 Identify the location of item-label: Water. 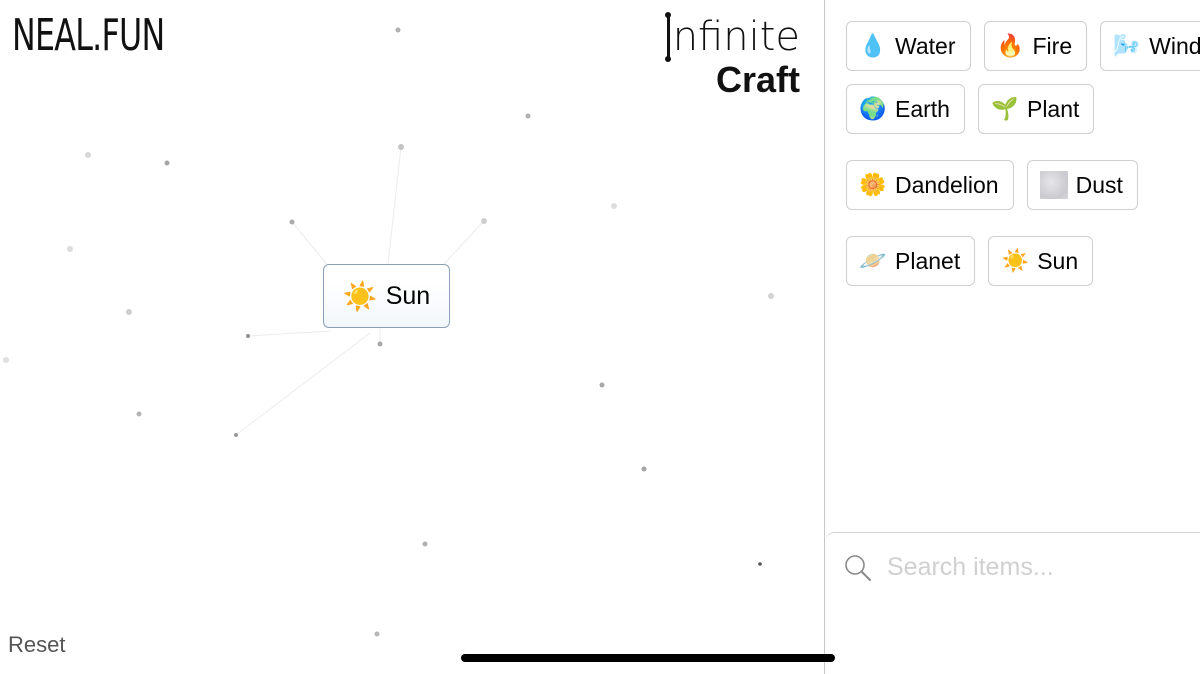
(925, 45).